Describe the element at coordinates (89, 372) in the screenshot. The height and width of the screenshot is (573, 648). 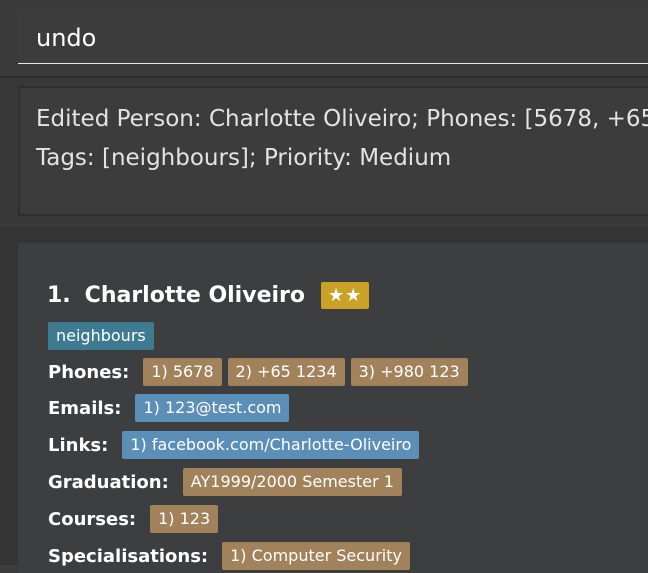
I see `phones-label: Phones:` at that location.